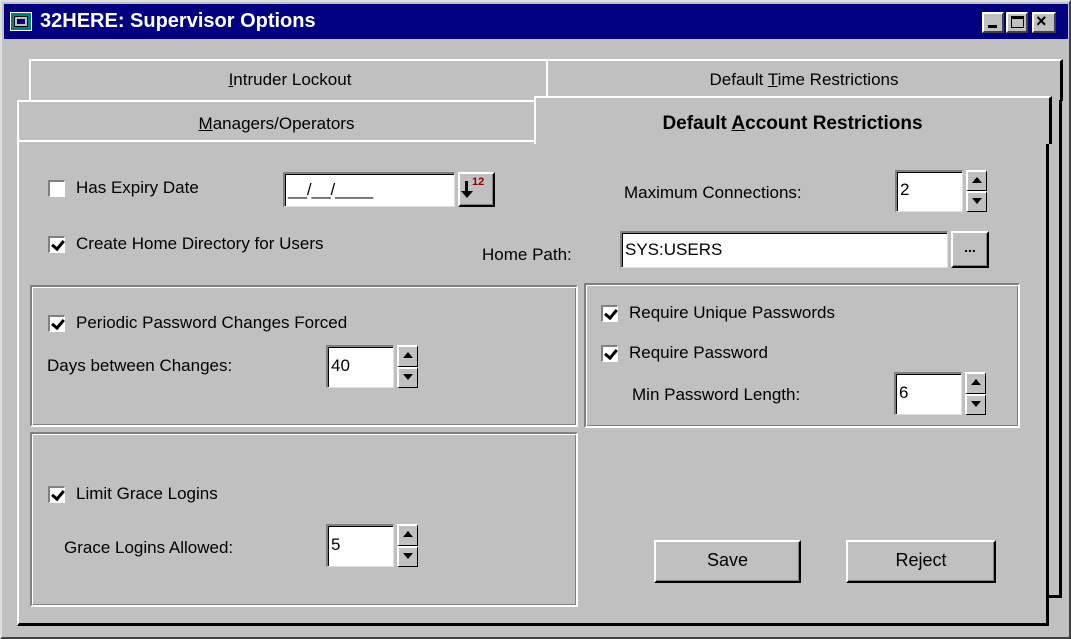 This screenshot has width=1071, height=639. I want to click on save-button: Save, so click(727, 561).